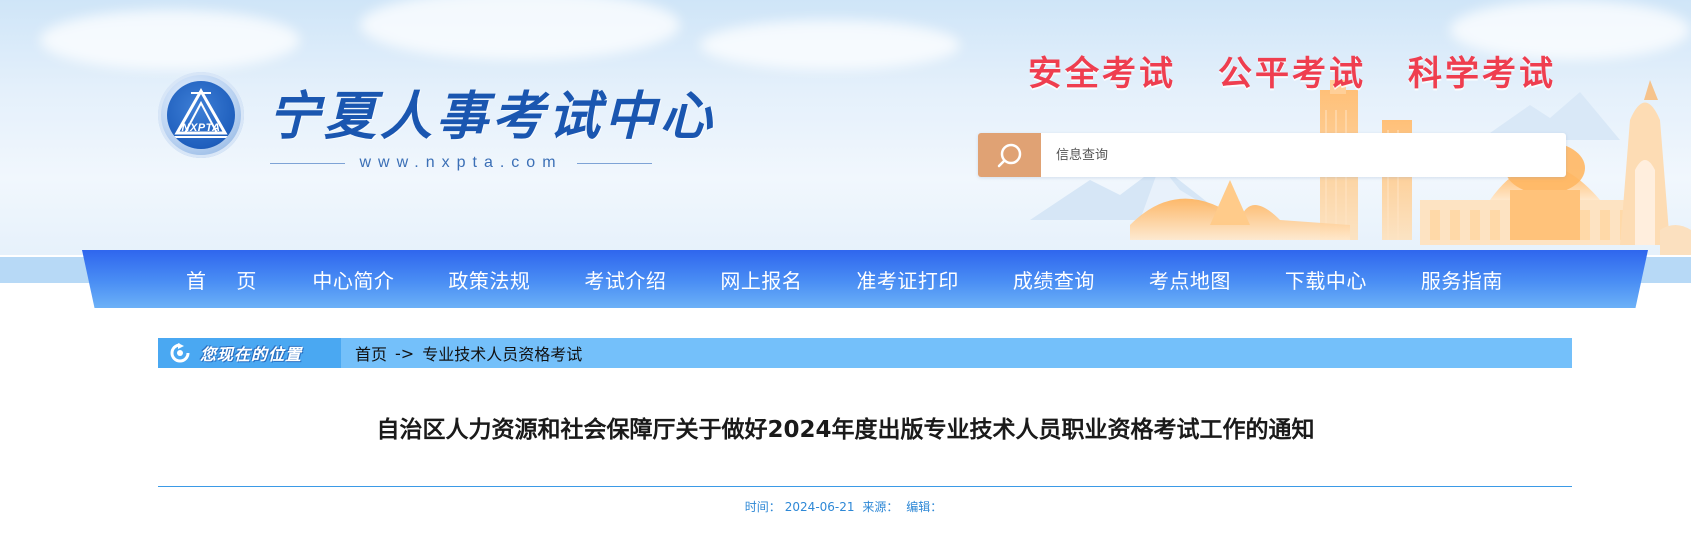 The image size is (1691, 534). I want to click on location-arrow-icon, so click(180, 353).